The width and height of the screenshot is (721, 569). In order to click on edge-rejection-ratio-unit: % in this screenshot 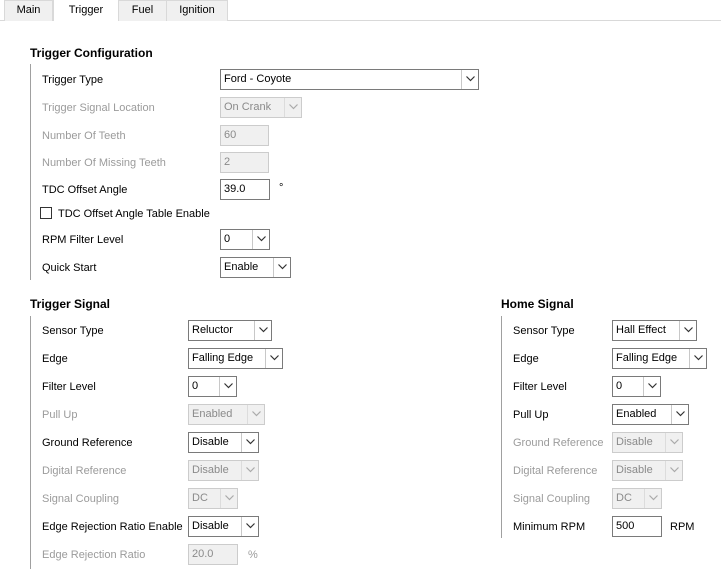, I will do `click(253, 555)`.